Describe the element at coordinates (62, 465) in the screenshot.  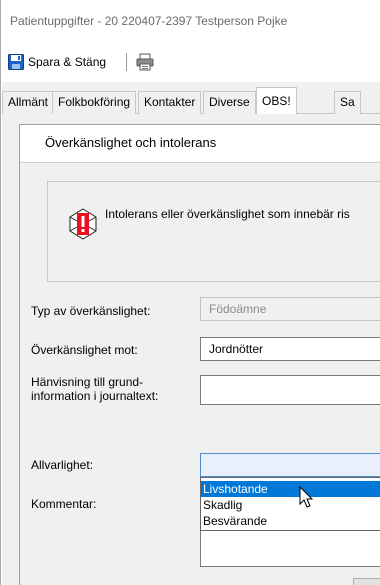
I see `severity-label: Allvarlighet:` at that location.